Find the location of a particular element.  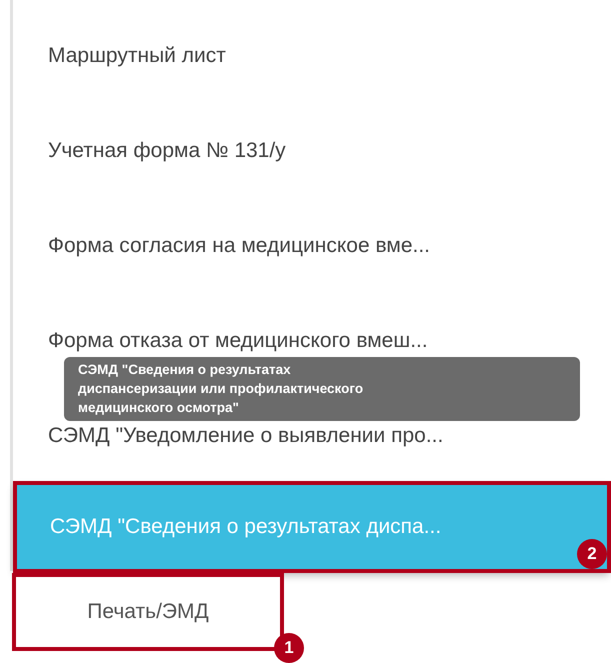

tooltip: СЭМД "Сведения о результатах диспансеризации или профилактического медицинского осмотра" is located at coordinates (322, 389).